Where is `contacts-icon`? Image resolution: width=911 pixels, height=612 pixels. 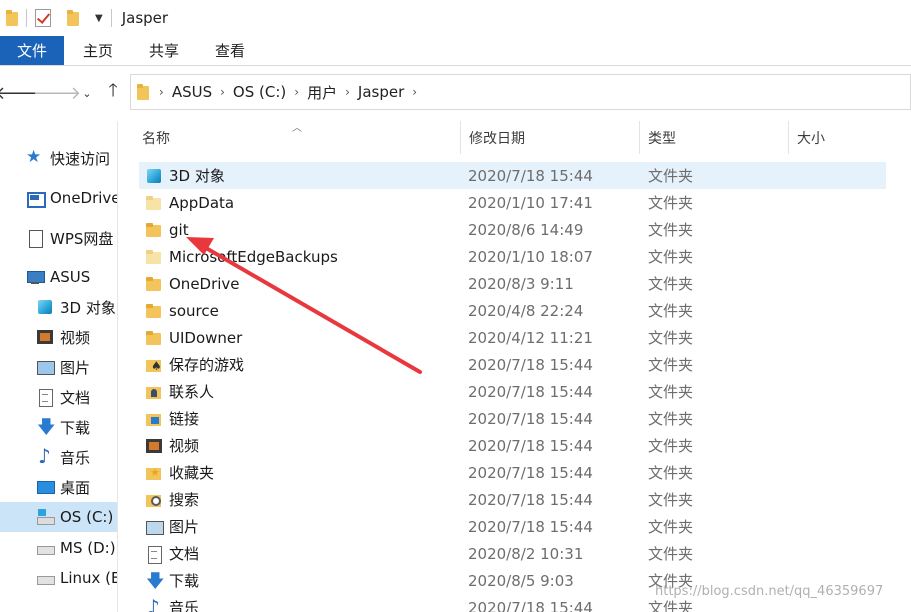 contacts-icon is located at coordinates (154, 392).